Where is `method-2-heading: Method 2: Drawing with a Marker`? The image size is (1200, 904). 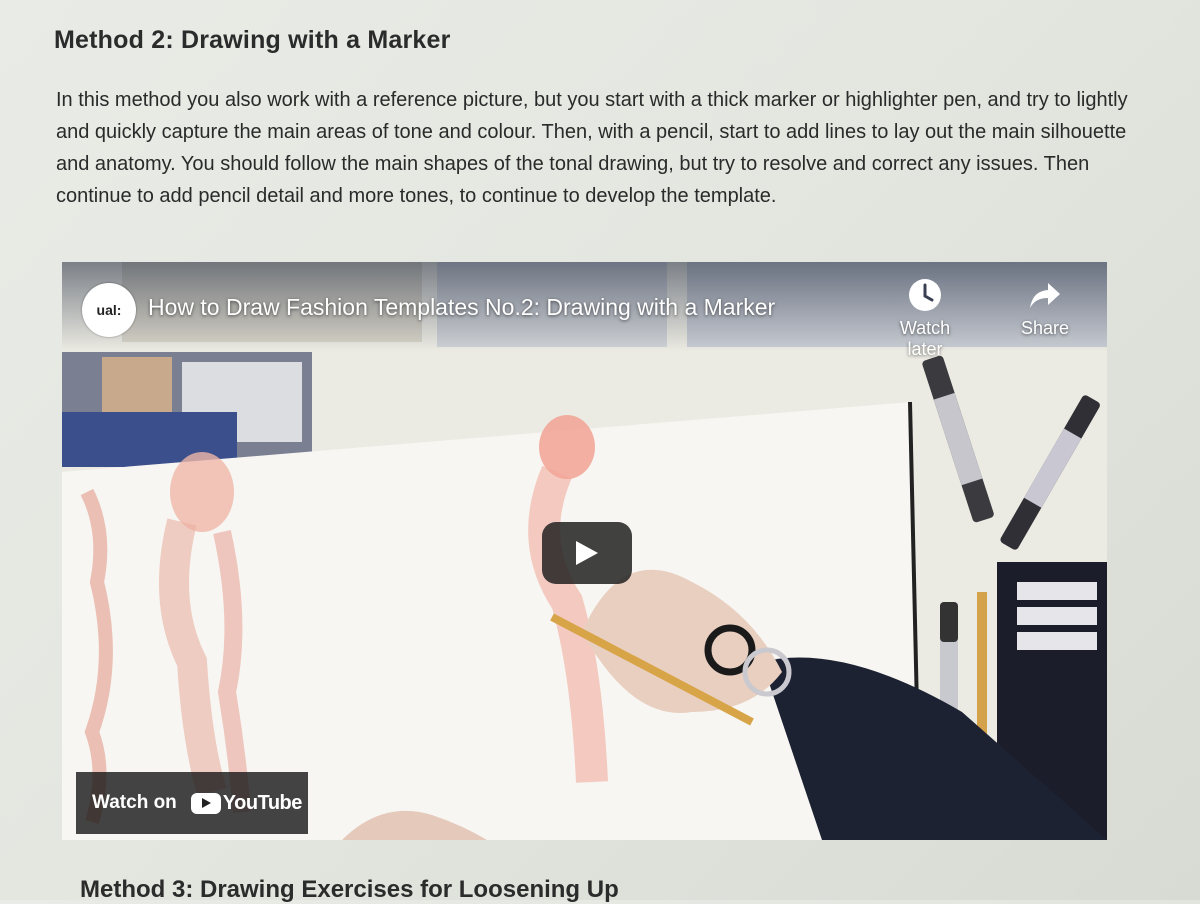 method-2-heading: Method 2: Drawing with a Marker is located at coordinates (252, 40).